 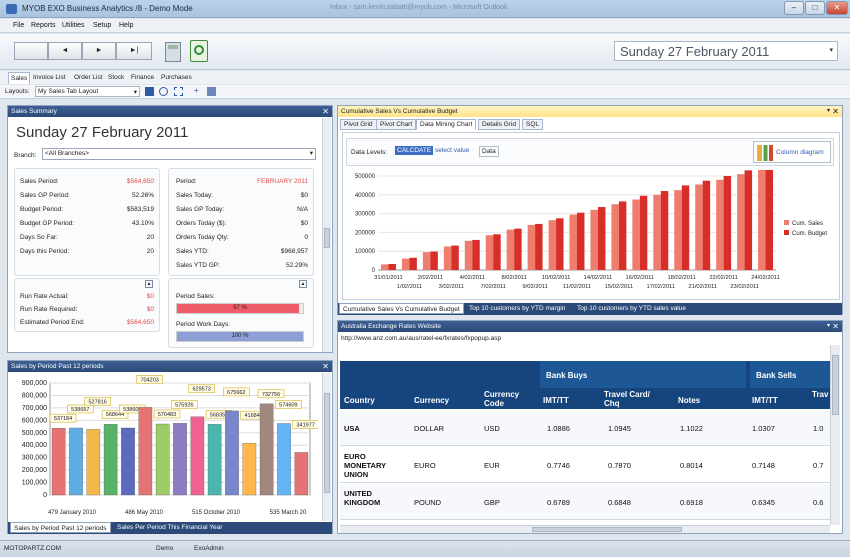 What do you see at coordinates (835, 435) in the screenshot?
I see `exchange-scrollbar` at bounding box center [835, 435].